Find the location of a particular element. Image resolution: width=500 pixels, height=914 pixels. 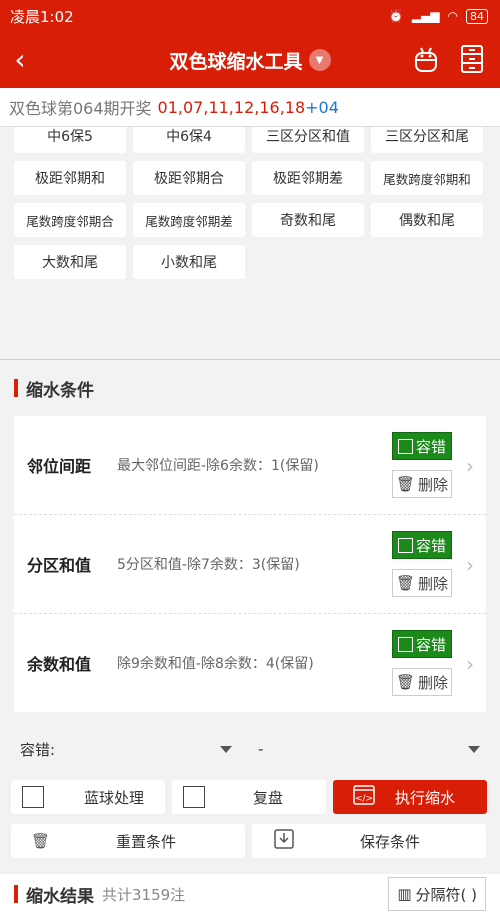

condition-desc: 最大邻位间距-除6余数：1(保留) is located at coordinates (218, 466).